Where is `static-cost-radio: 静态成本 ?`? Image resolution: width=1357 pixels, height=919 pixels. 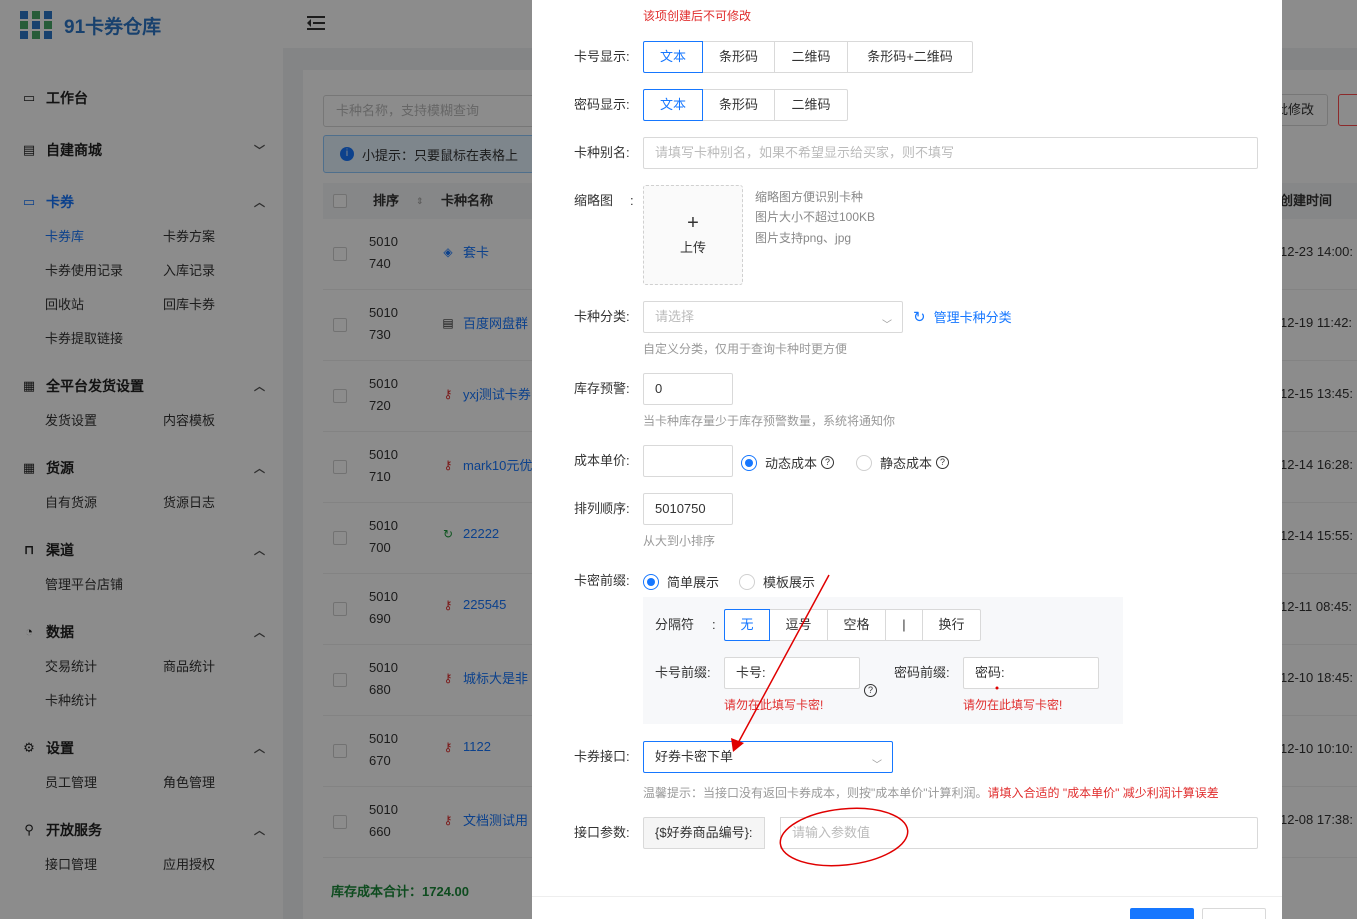 static-cost-radio: 静态成本 ? is located at coordinates (903, 462).